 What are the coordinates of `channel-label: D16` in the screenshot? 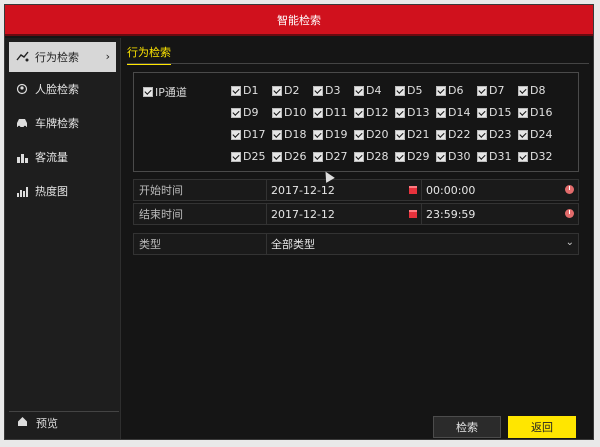 It's located at (541, 112).